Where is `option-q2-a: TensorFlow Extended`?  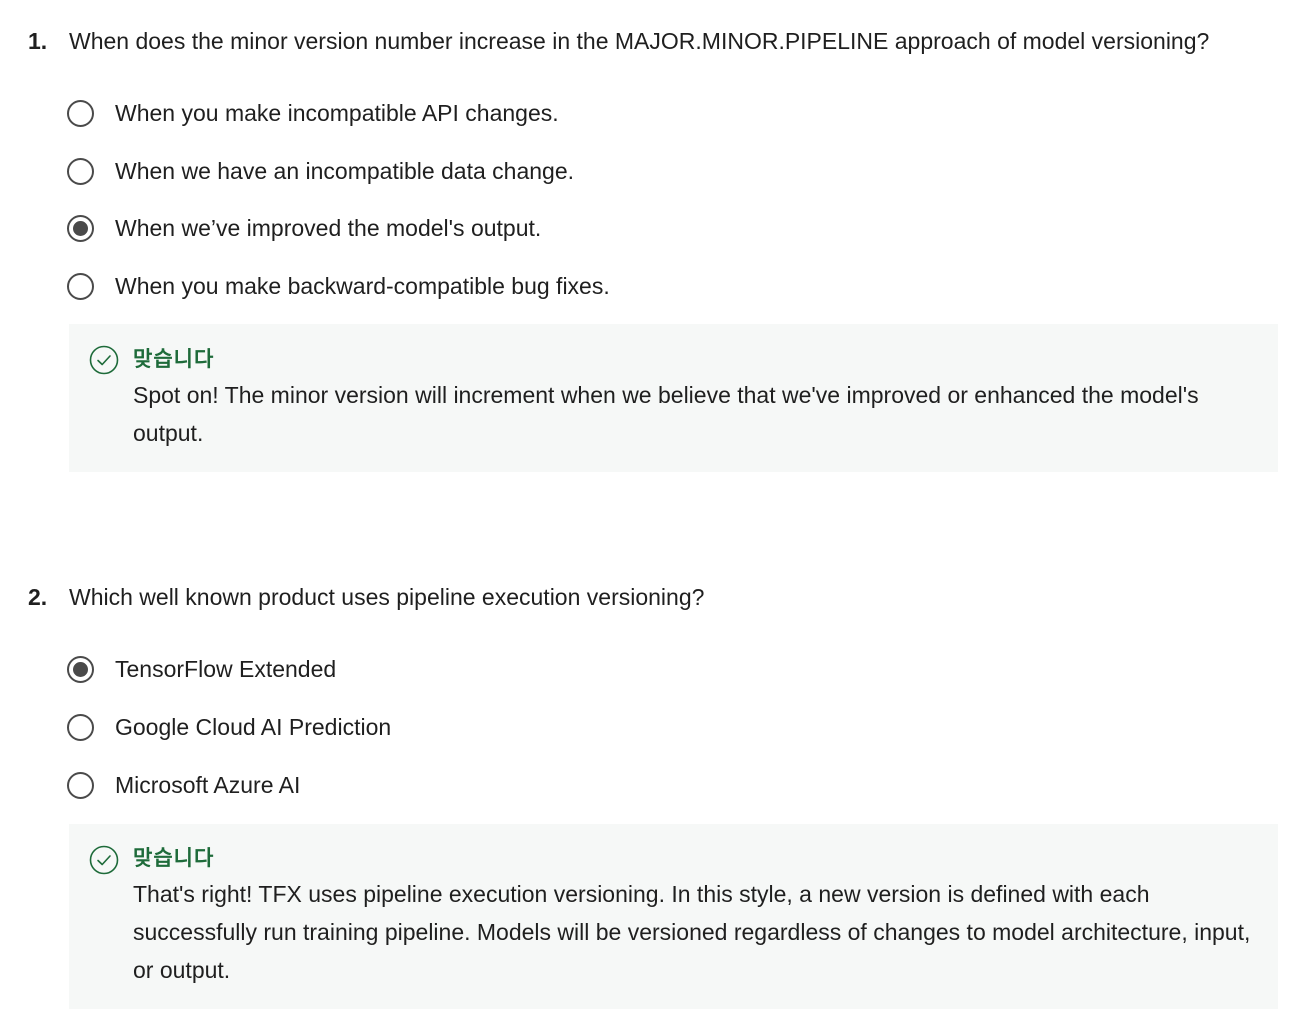 option-q2-a: TensorFlow Extended is located at coordinates (201, 669).